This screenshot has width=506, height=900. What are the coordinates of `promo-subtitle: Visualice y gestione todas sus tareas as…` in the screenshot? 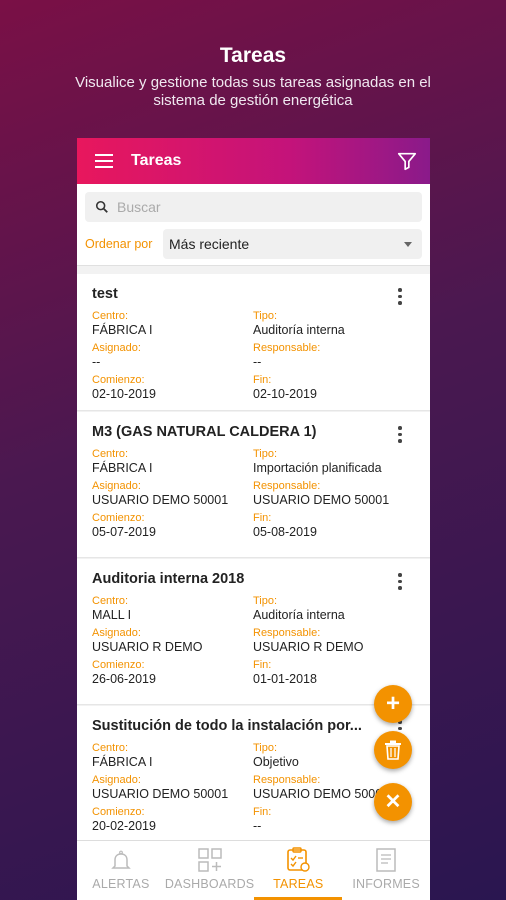 It's located at (253, 92).